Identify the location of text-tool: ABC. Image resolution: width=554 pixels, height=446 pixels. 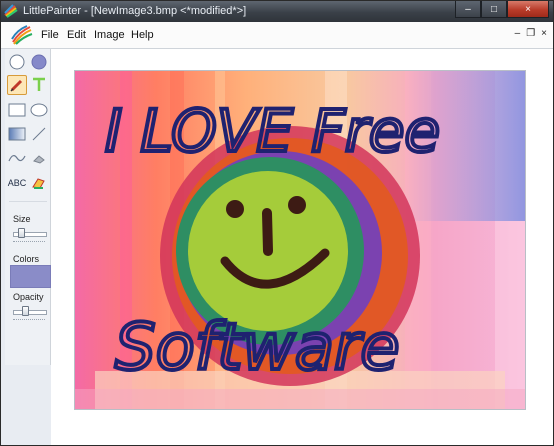
(17, 183).